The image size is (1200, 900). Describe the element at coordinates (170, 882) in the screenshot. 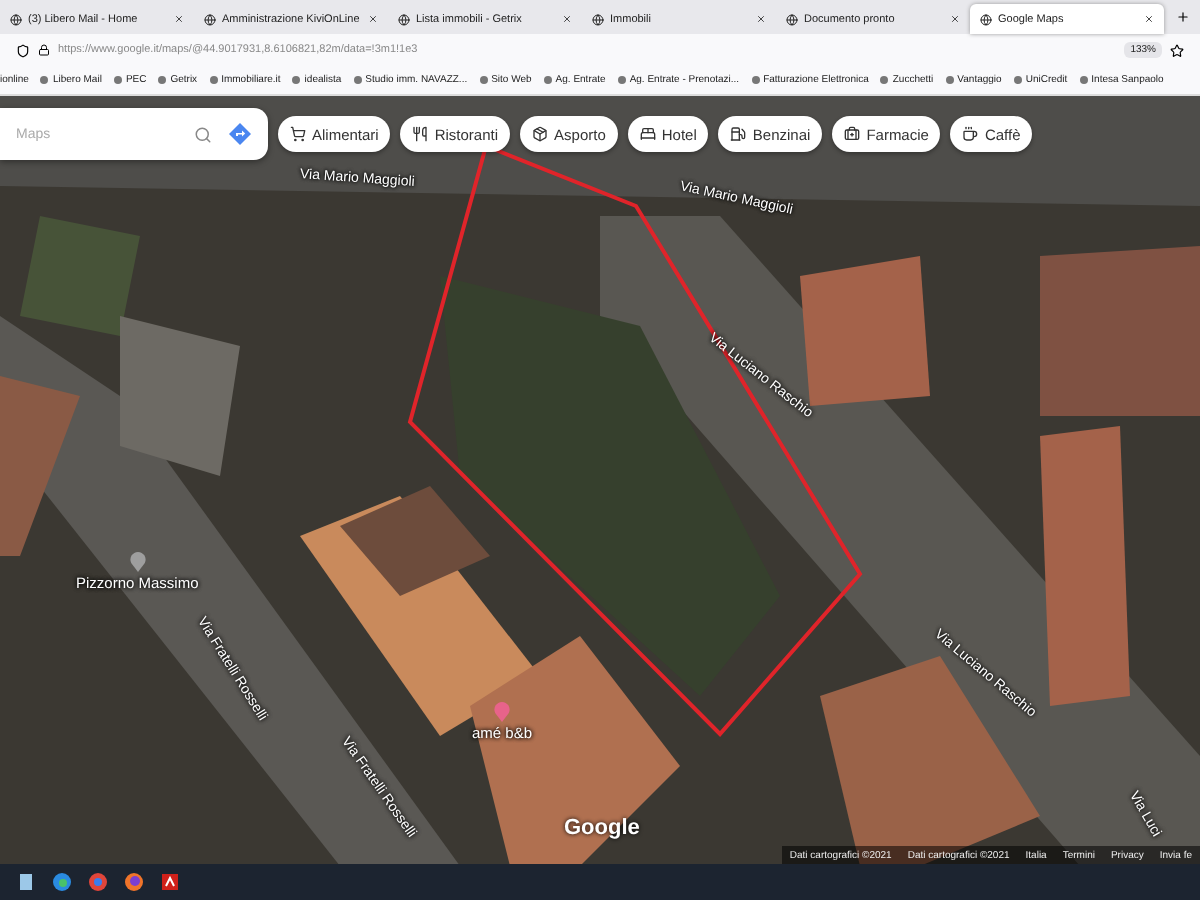

I see `pdf-icon` at that location.